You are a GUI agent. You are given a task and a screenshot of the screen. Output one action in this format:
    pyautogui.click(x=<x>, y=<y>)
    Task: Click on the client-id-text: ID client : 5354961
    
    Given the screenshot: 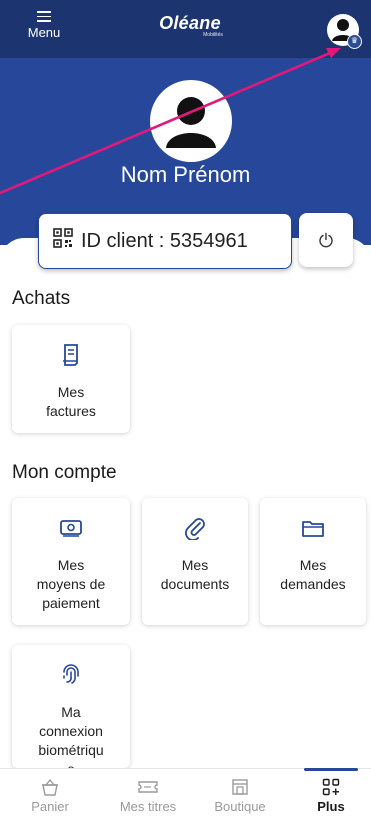 What is the action you would take?
    pyautogui.click(x=164, y=240)
    